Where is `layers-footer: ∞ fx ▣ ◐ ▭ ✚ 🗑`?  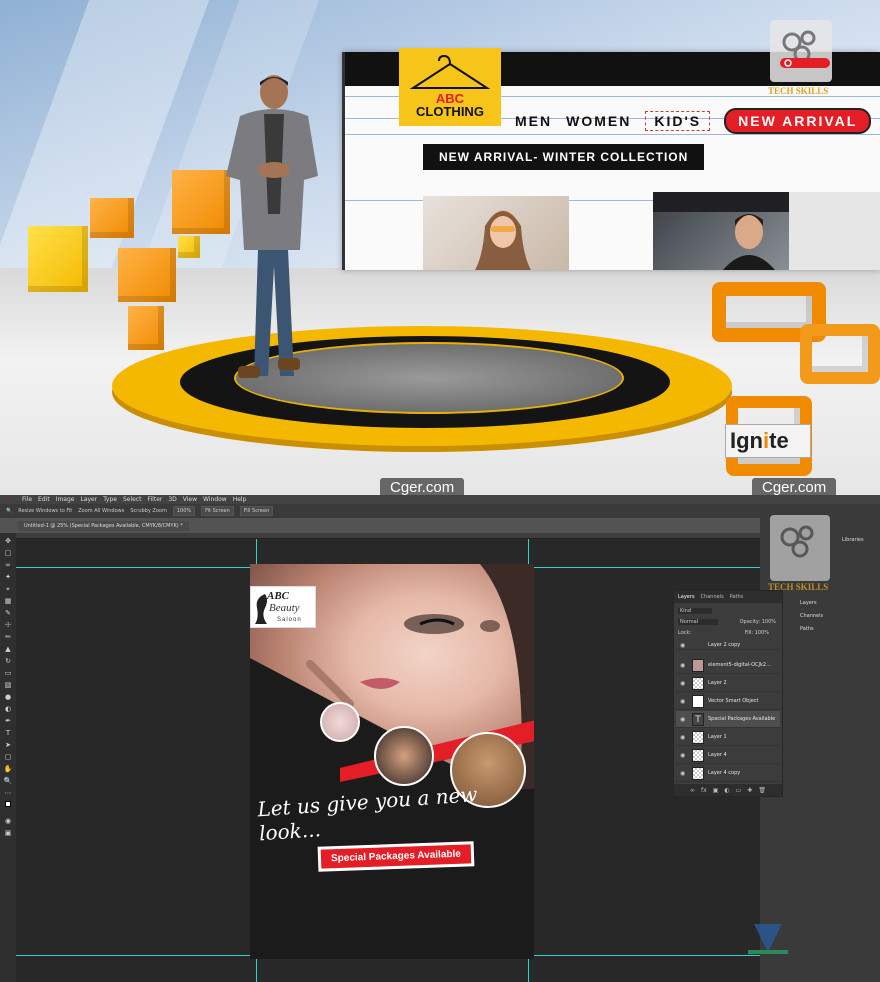 layers-footer: ∞ fx ▣ ◐ ▭ ✚ 🗑 is located at coordinates (728, 790).